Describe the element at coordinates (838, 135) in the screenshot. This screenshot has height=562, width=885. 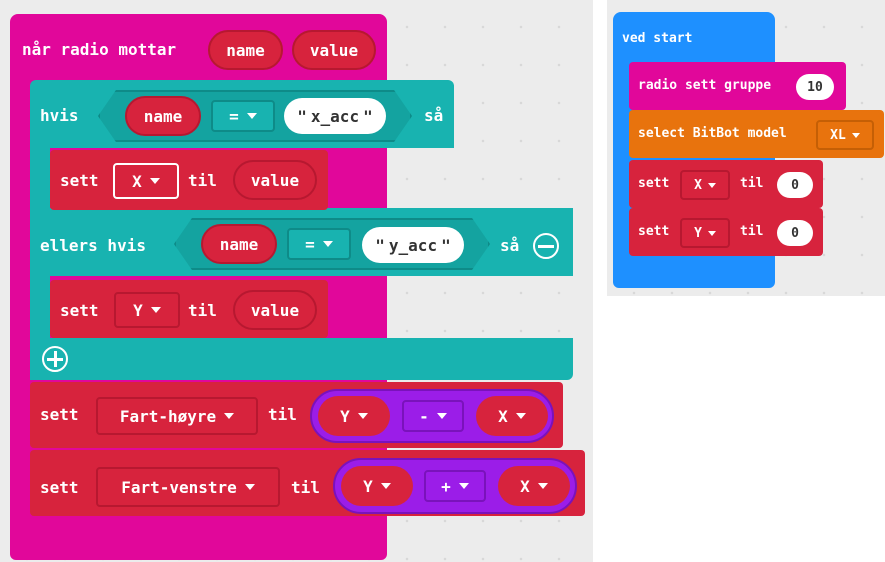
I see `bitbot-model-label: XL` at that location.